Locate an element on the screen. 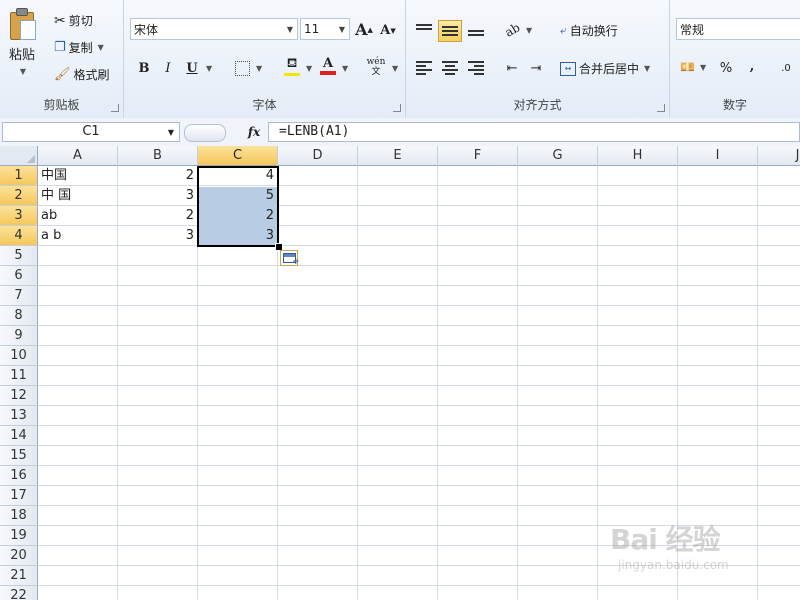 The width and height of the screenshot is (800, 600). name-box: C1 is located at coordinates (91, 132).